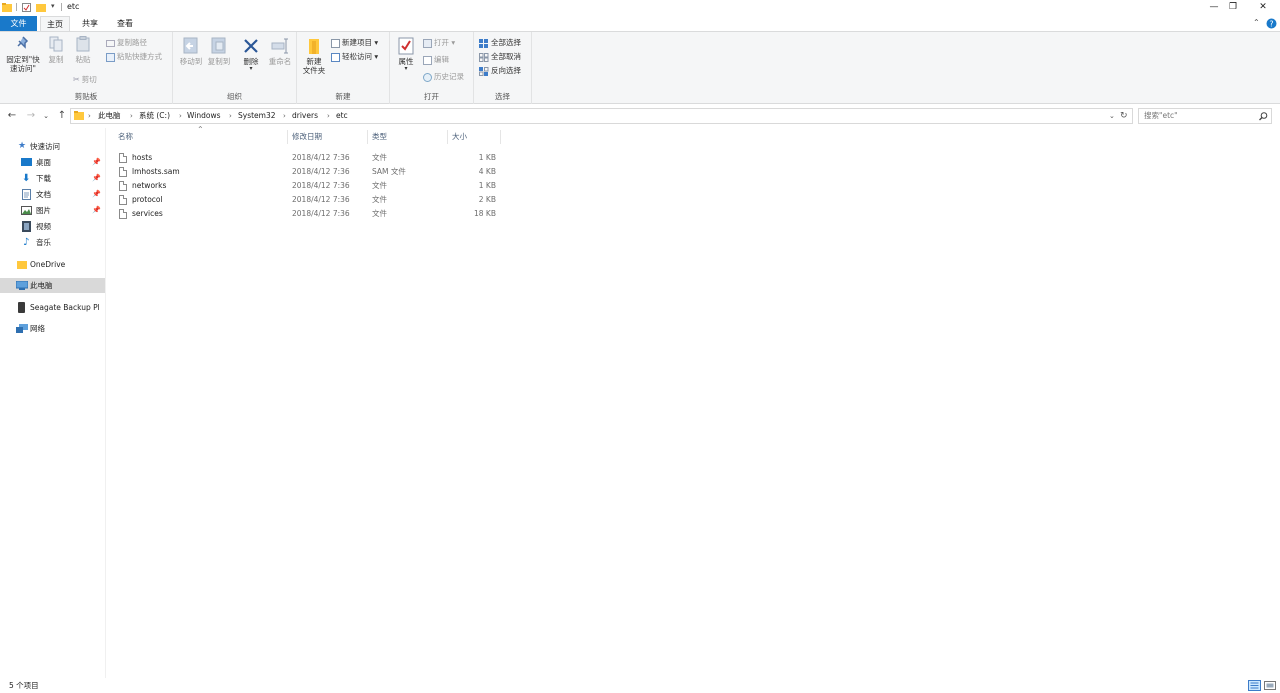  I want to click on nav-documents: 文档 📌, so click(52, 194).